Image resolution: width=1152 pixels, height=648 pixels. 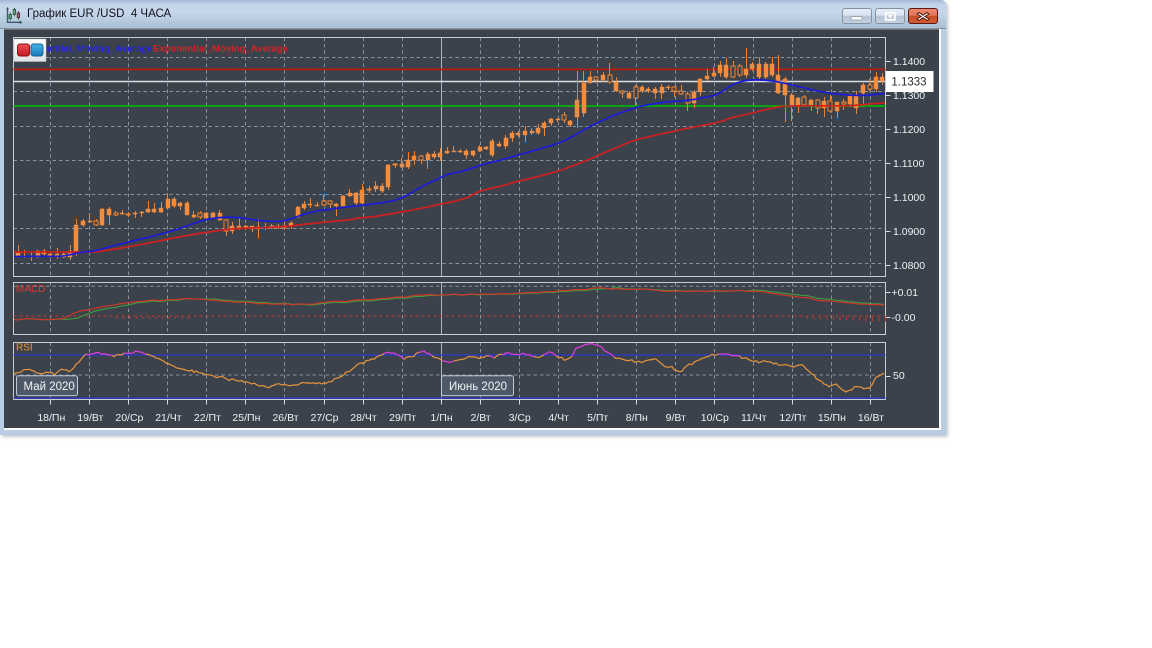 What do you see at coordinates (100, 49) in the screenshot?
I see `svg-text: ential_Moving_Average` at bounding box center [100, 49].